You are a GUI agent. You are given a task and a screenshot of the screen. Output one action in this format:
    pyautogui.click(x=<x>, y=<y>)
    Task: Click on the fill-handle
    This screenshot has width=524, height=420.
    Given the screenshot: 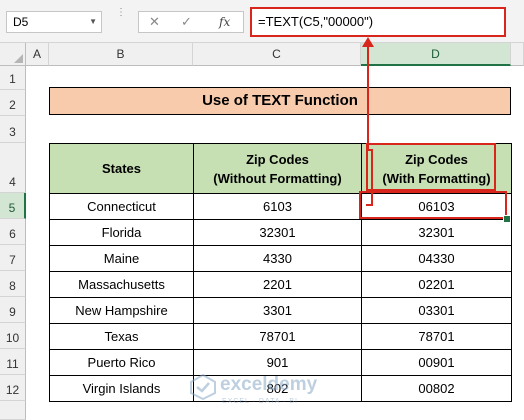 What is the action you would take?
    pyautogui.click(x=507, y=219)
    